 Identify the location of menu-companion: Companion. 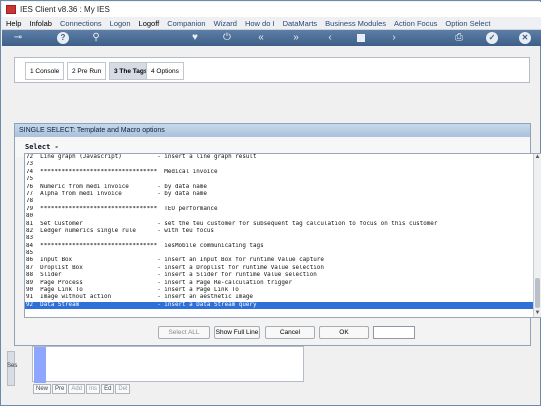
(186, 23).